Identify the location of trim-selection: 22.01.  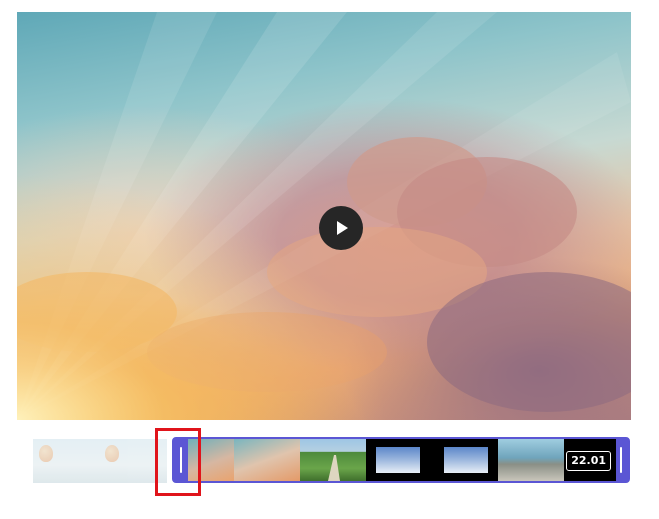
(401, 460).